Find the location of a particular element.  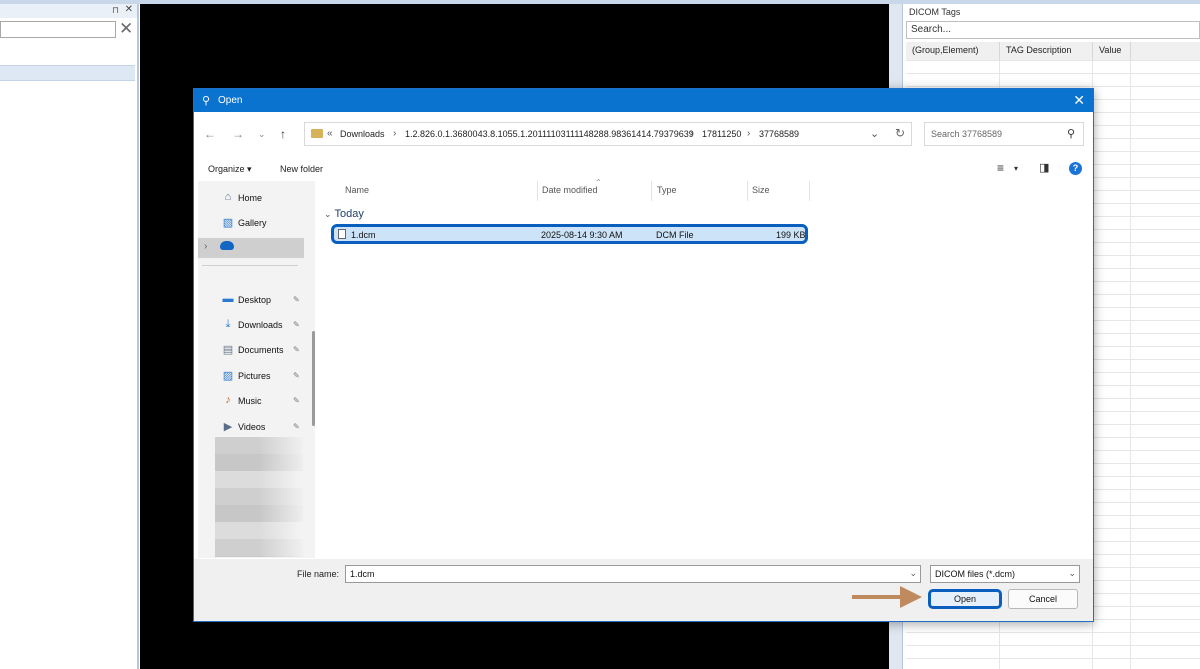

preview-pane-icon: ◨ is located at coordinates (1044, 167).